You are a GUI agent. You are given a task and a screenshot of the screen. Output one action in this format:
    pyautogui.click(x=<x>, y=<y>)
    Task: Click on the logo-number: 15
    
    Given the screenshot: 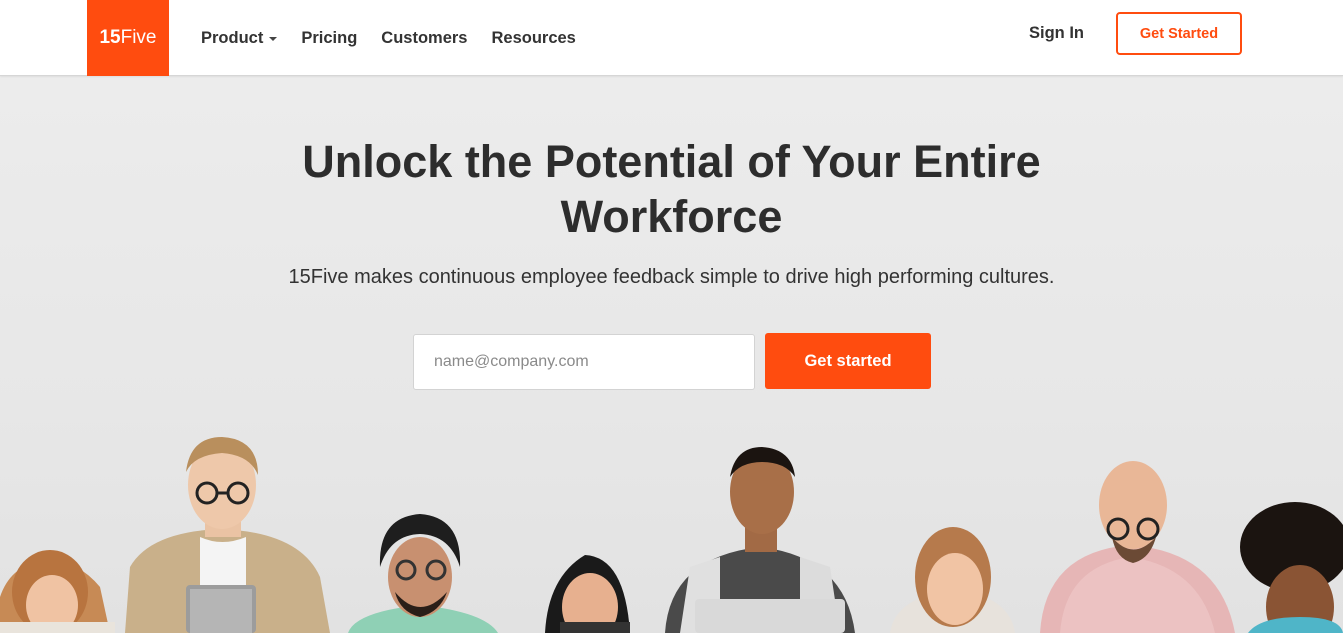 What is the action you would take?
    pyautogui.click(x=110, y=37)
    